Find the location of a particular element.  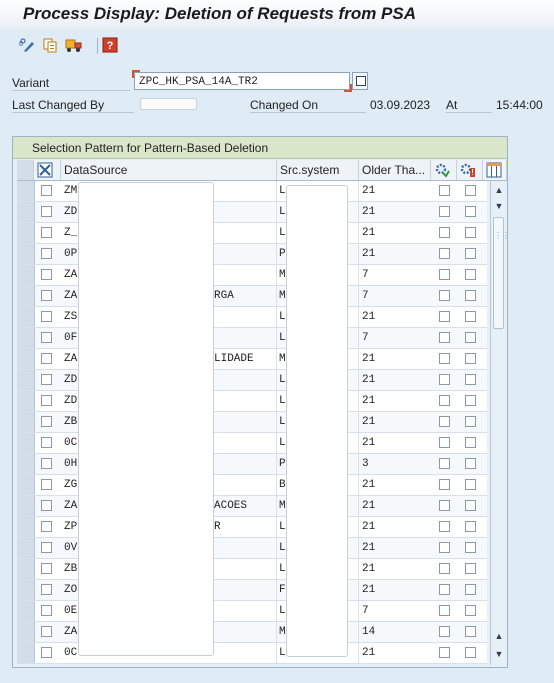

column-src-system: Src.system is located at coordinates (318, 170).